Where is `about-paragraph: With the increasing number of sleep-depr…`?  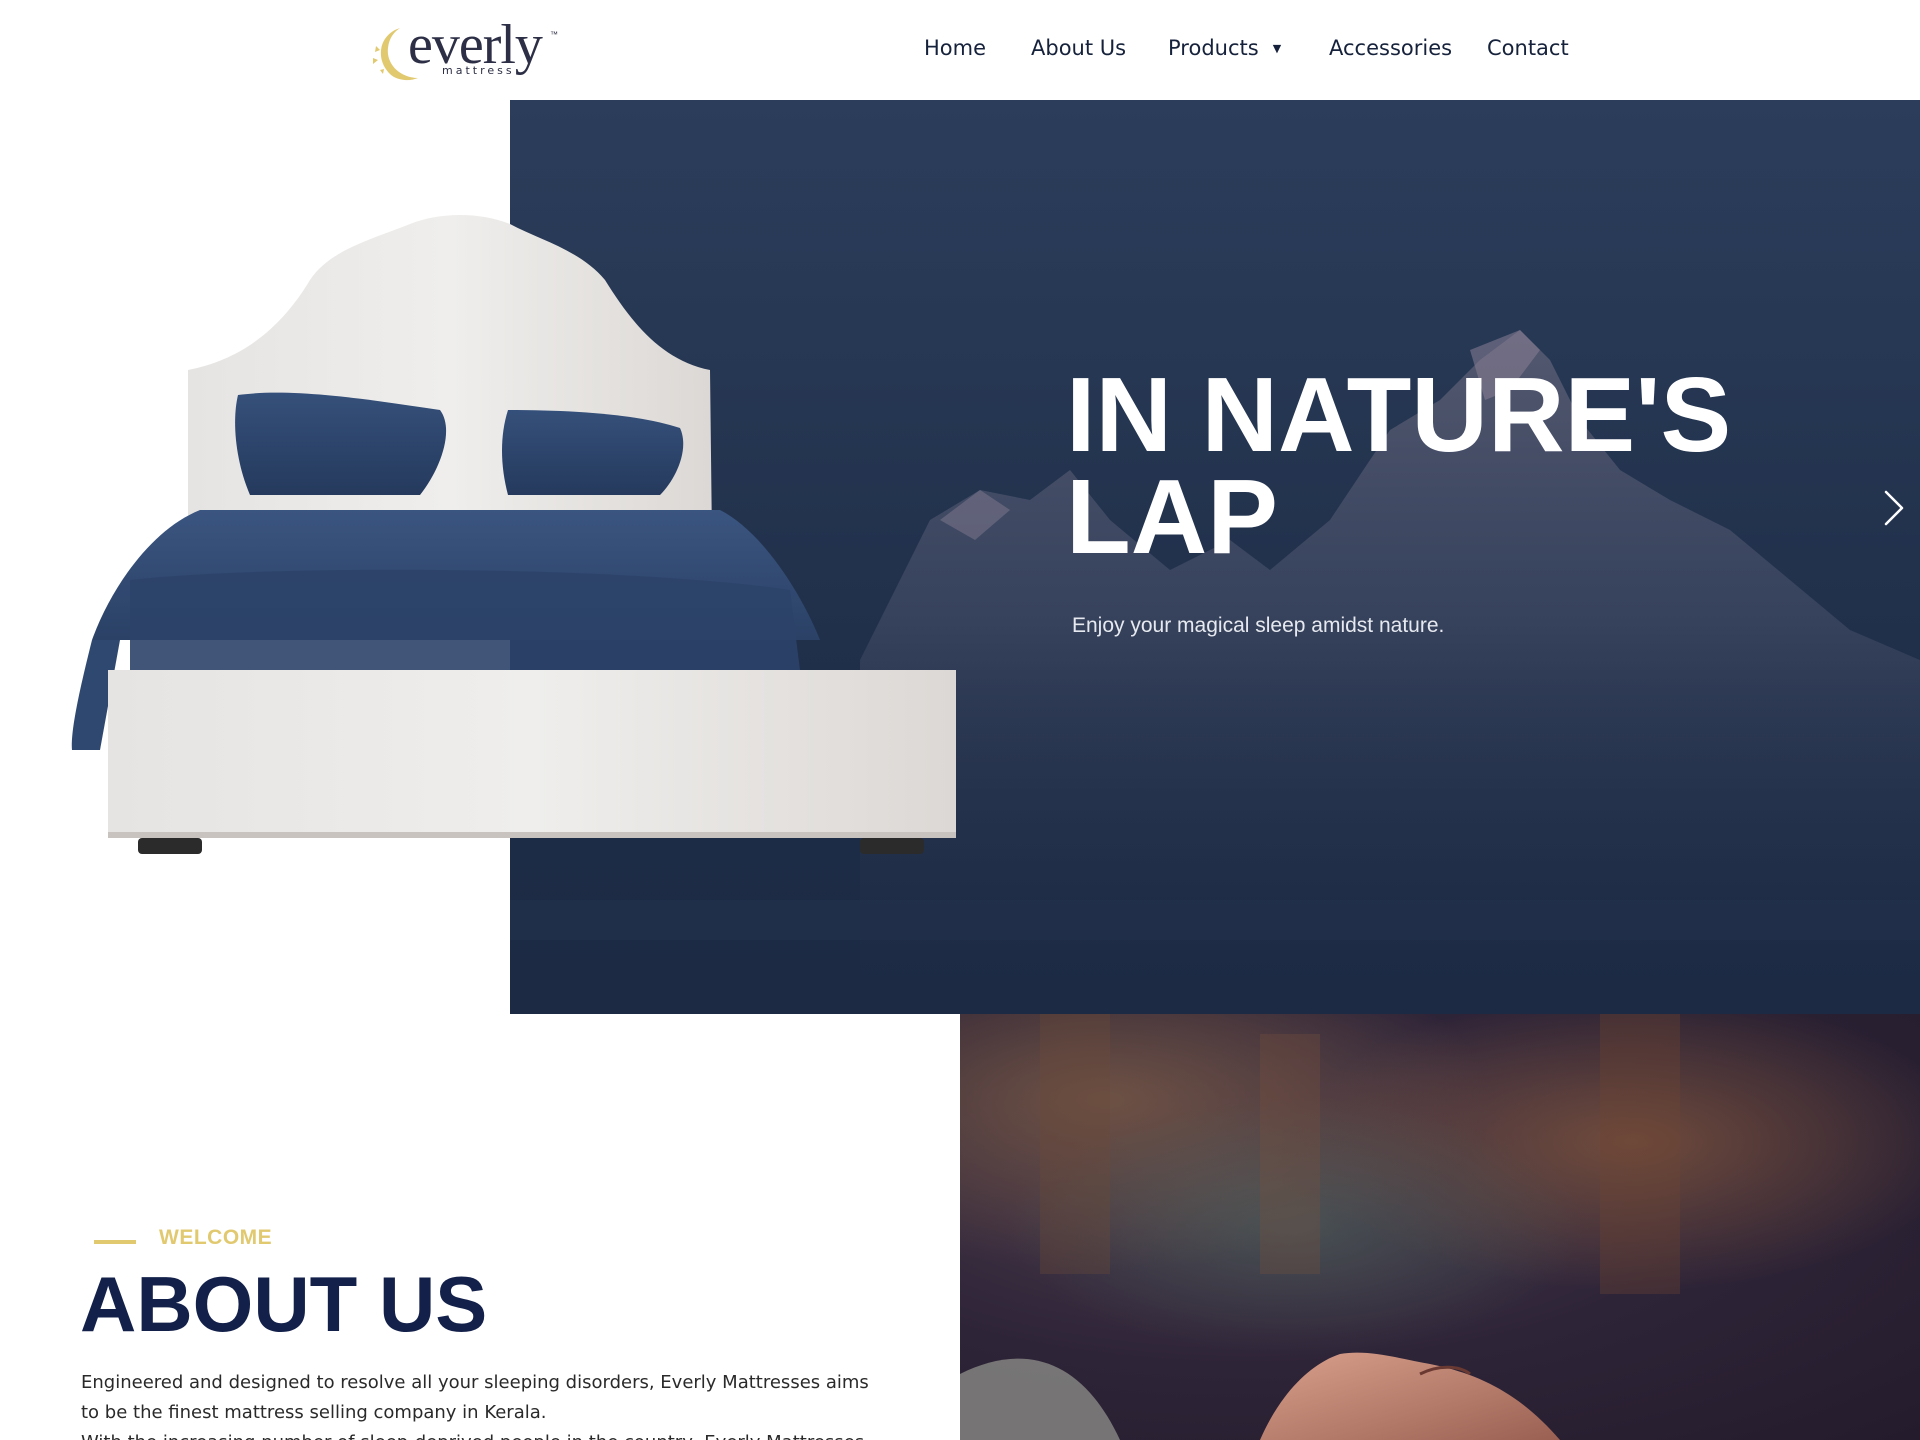
about-paragraph: With the increasing number of sleep-depr… is located at coordinates (481, 1434).